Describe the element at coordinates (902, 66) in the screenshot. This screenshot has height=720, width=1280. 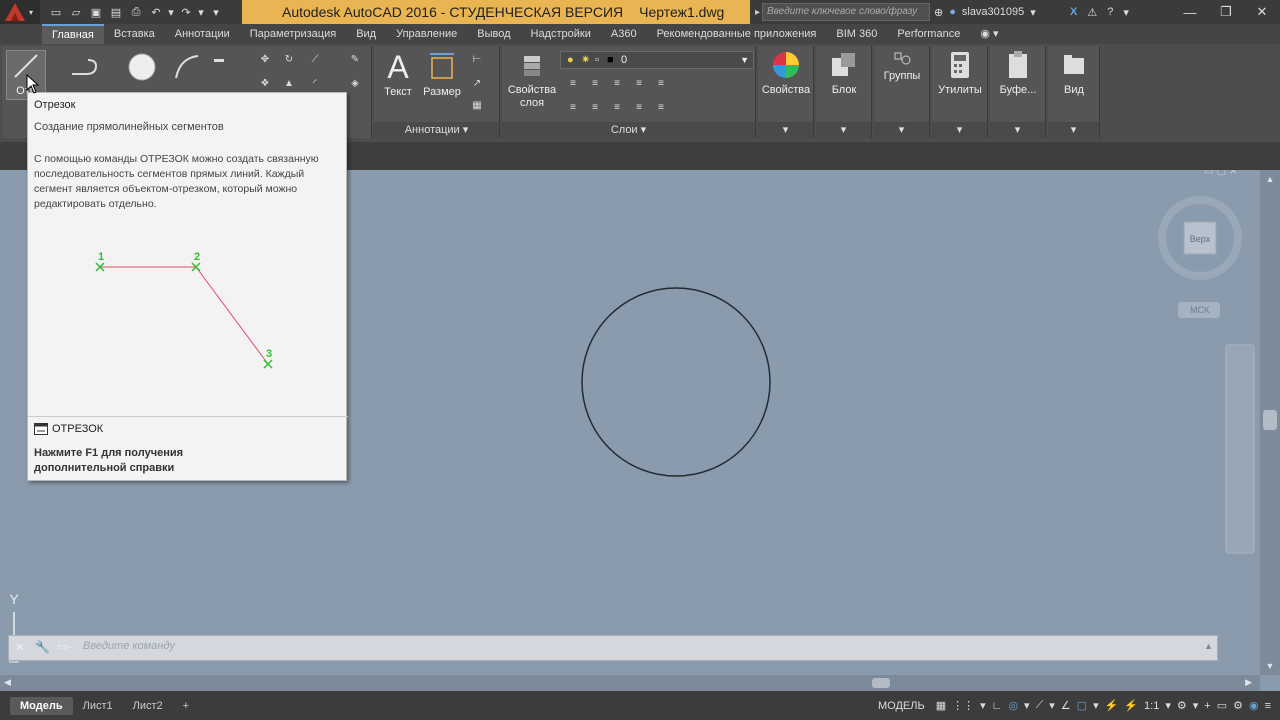
I see `groups-button: Группы` at that location.